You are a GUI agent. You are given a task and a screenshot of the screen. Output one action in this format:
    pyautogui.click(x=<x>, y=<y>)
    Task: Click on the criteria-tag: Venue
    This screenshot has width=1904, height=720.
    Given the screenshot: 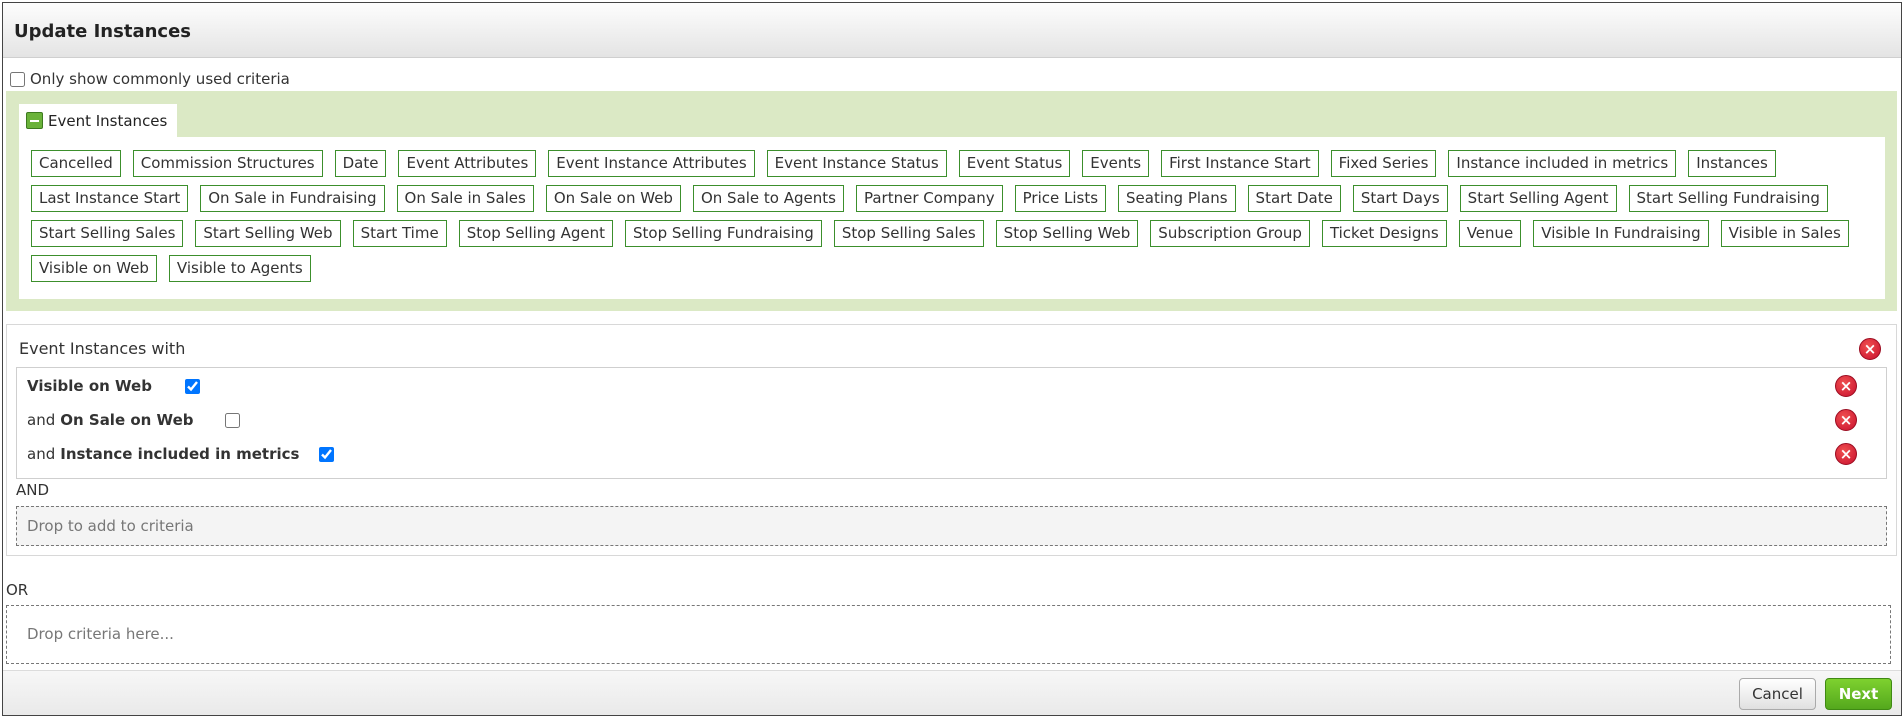 What is the action you would take?
    pyautogui.click(x=1490, y=233)
    